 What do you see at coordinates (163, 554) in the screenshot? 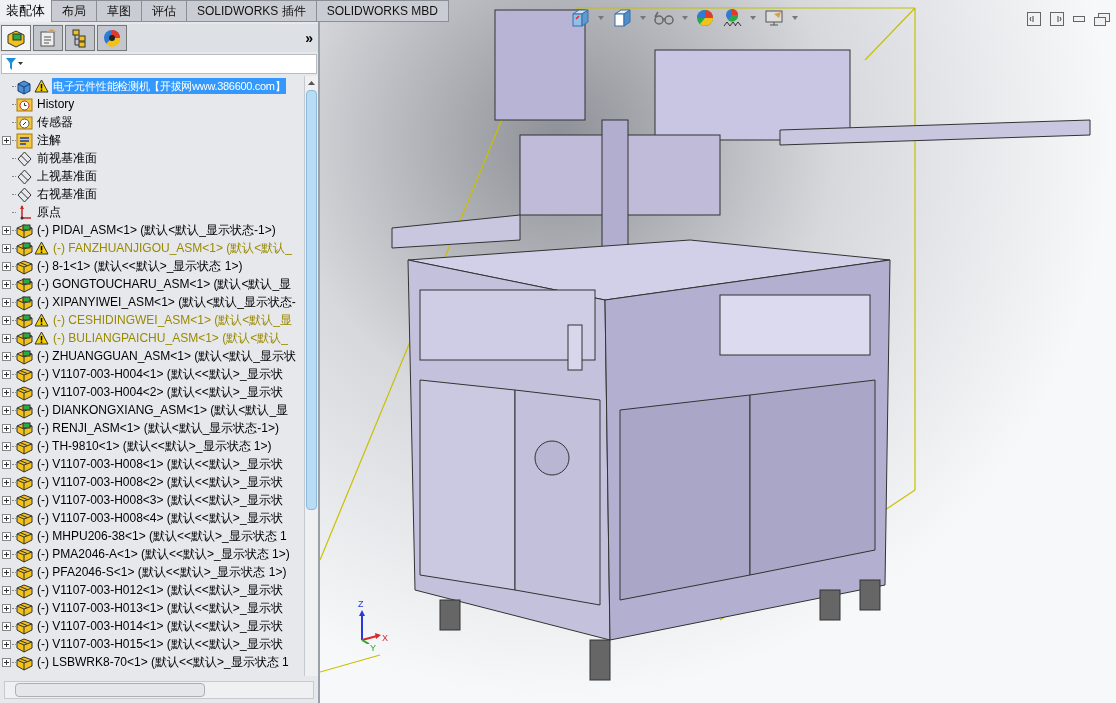
I see `tree-item: (-) PMA2046-A<1> (默认<<默认>_显示状态 1>)` at bounding box center [163, 554].